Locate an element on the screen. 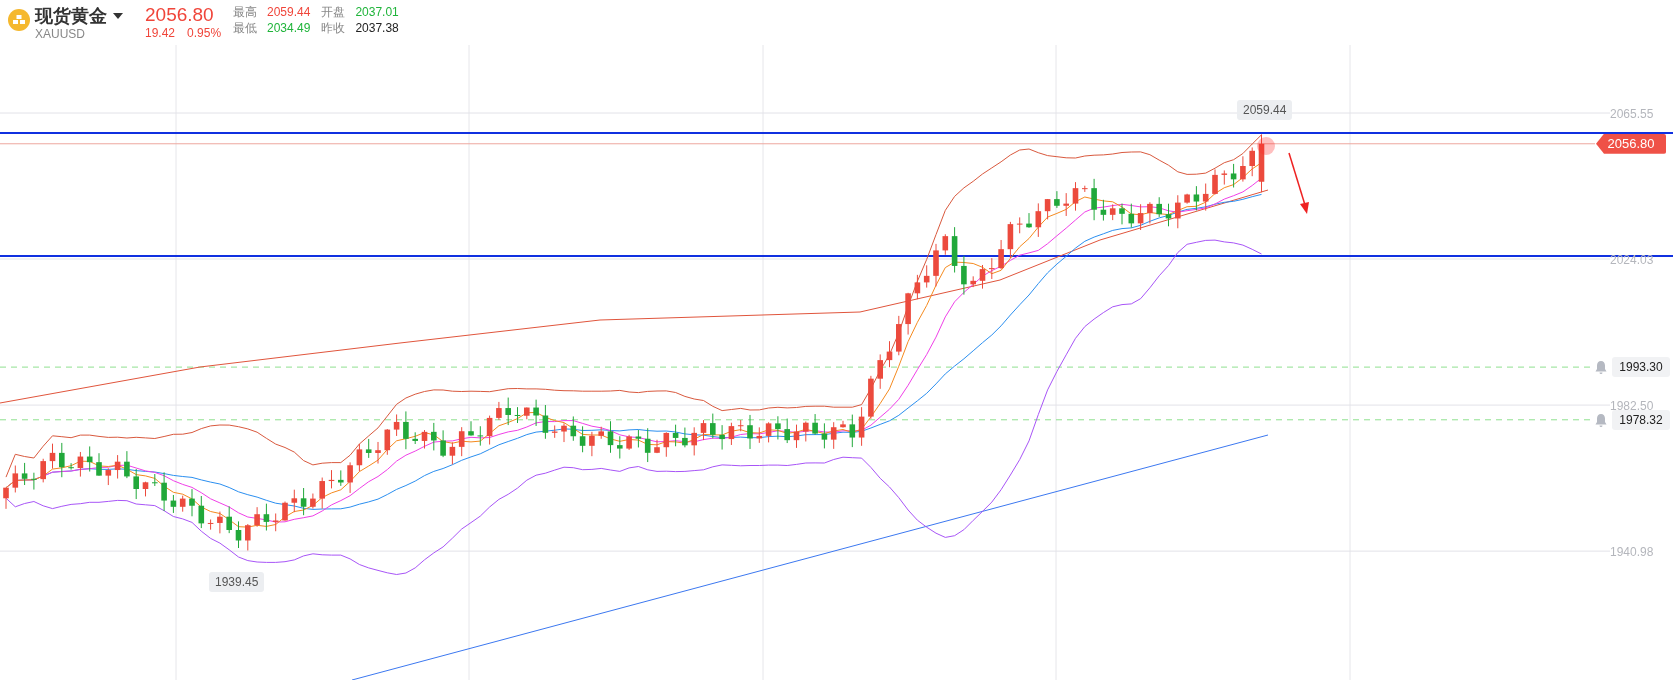 This screenshot has width=1673, height=680. price-change: 19.42 is located at coordinates (160, 33).